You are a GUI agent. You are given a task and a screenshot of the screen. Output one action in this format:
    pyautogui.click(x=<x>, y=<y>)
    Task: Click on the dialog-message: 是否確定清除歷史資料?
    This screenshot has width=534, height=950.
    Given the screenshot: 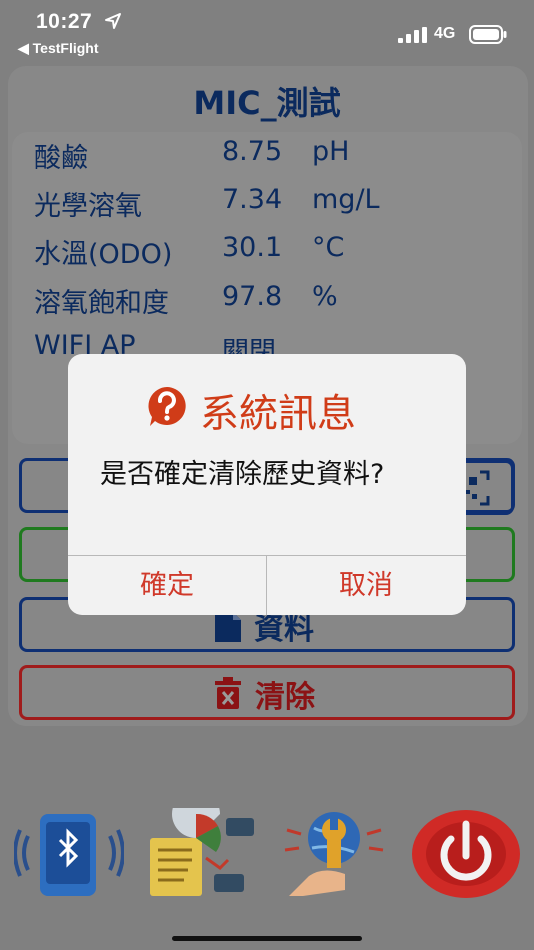 What is the action you would take?
    pyautogui.click(x=242, y=474)
    